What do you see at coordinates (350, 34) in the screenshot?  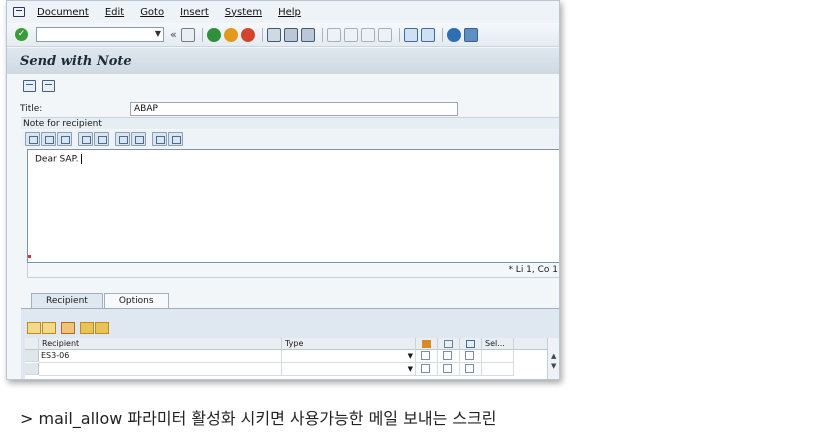 I see `previous-page-icon` at bounding box center [350, 34].